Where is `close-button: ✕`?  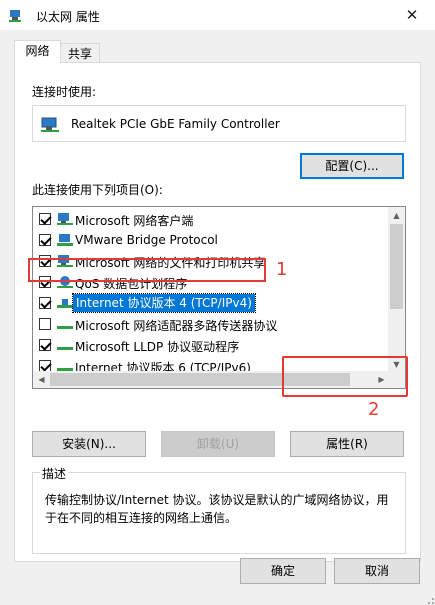 close-button: ✕ is located at coordinates (412, 15).